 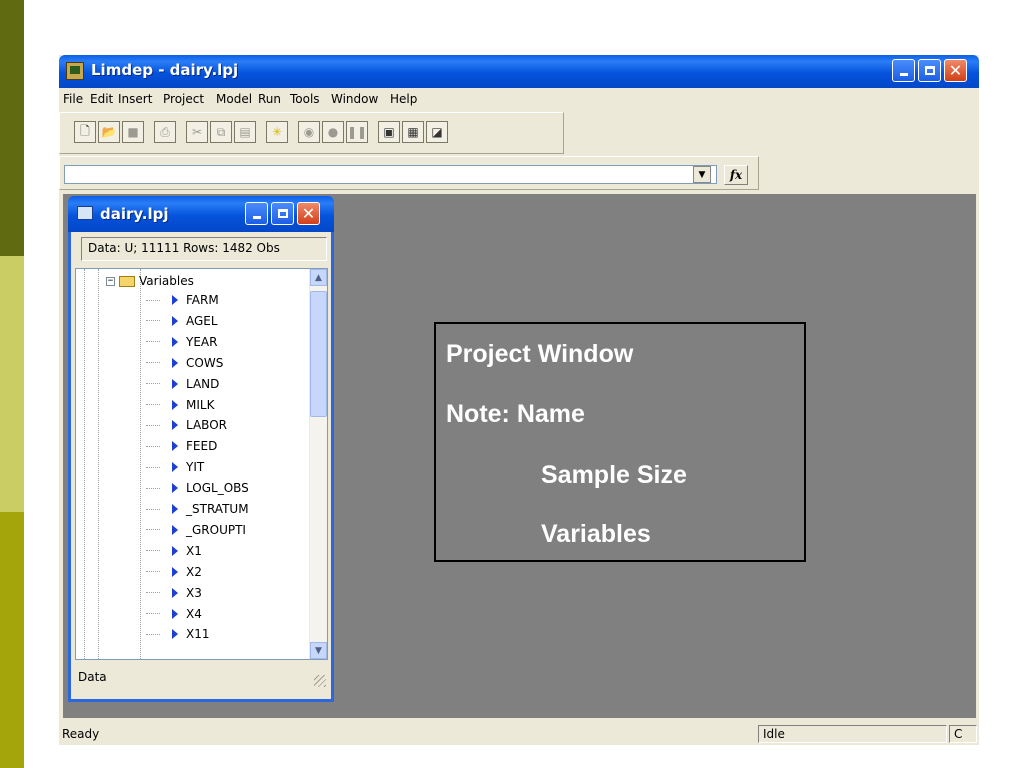 What do you see at coordinates (320, 681) in the screenshot?
I see `resize-grip-icon` at bounding box center [320, 681].